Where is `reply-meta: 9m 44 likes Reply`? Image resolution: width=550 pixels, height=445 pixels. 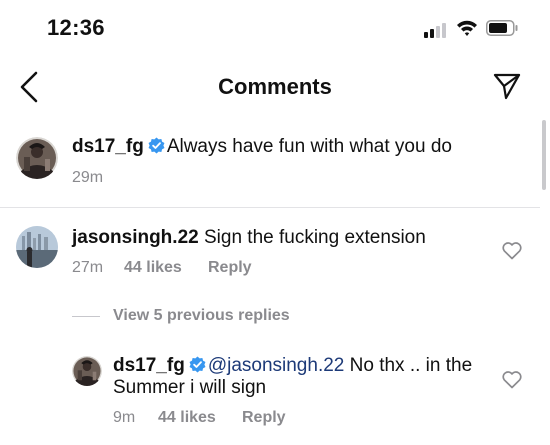 reply-meta: 9m 44 likes Reply is located at coordinates (263, 419).